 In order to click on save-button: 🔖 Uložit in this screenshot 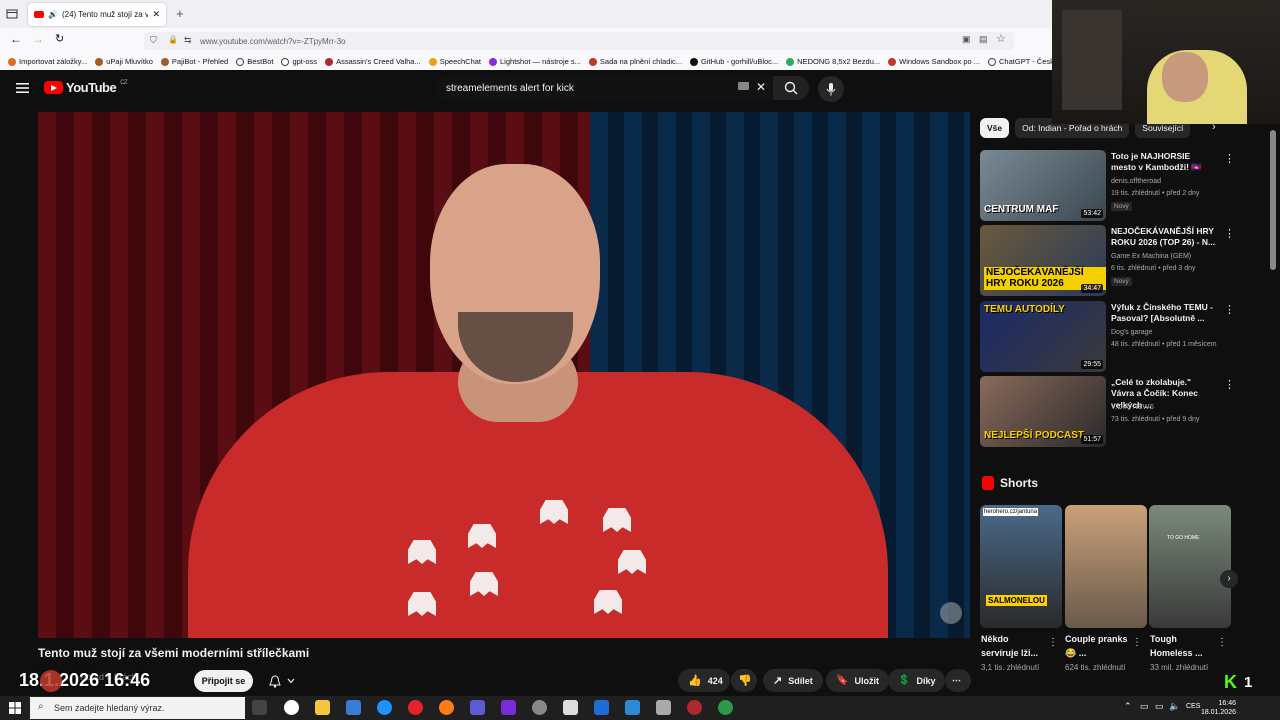, I will do `click(857, 680)`.